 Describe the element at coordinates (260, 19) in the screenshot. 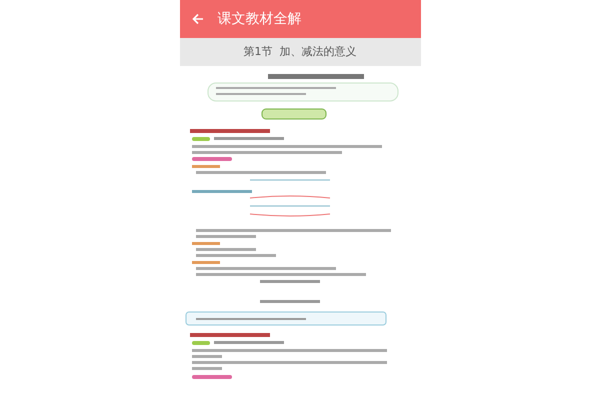

I see `screen-title: 课文教材全解` at that location.